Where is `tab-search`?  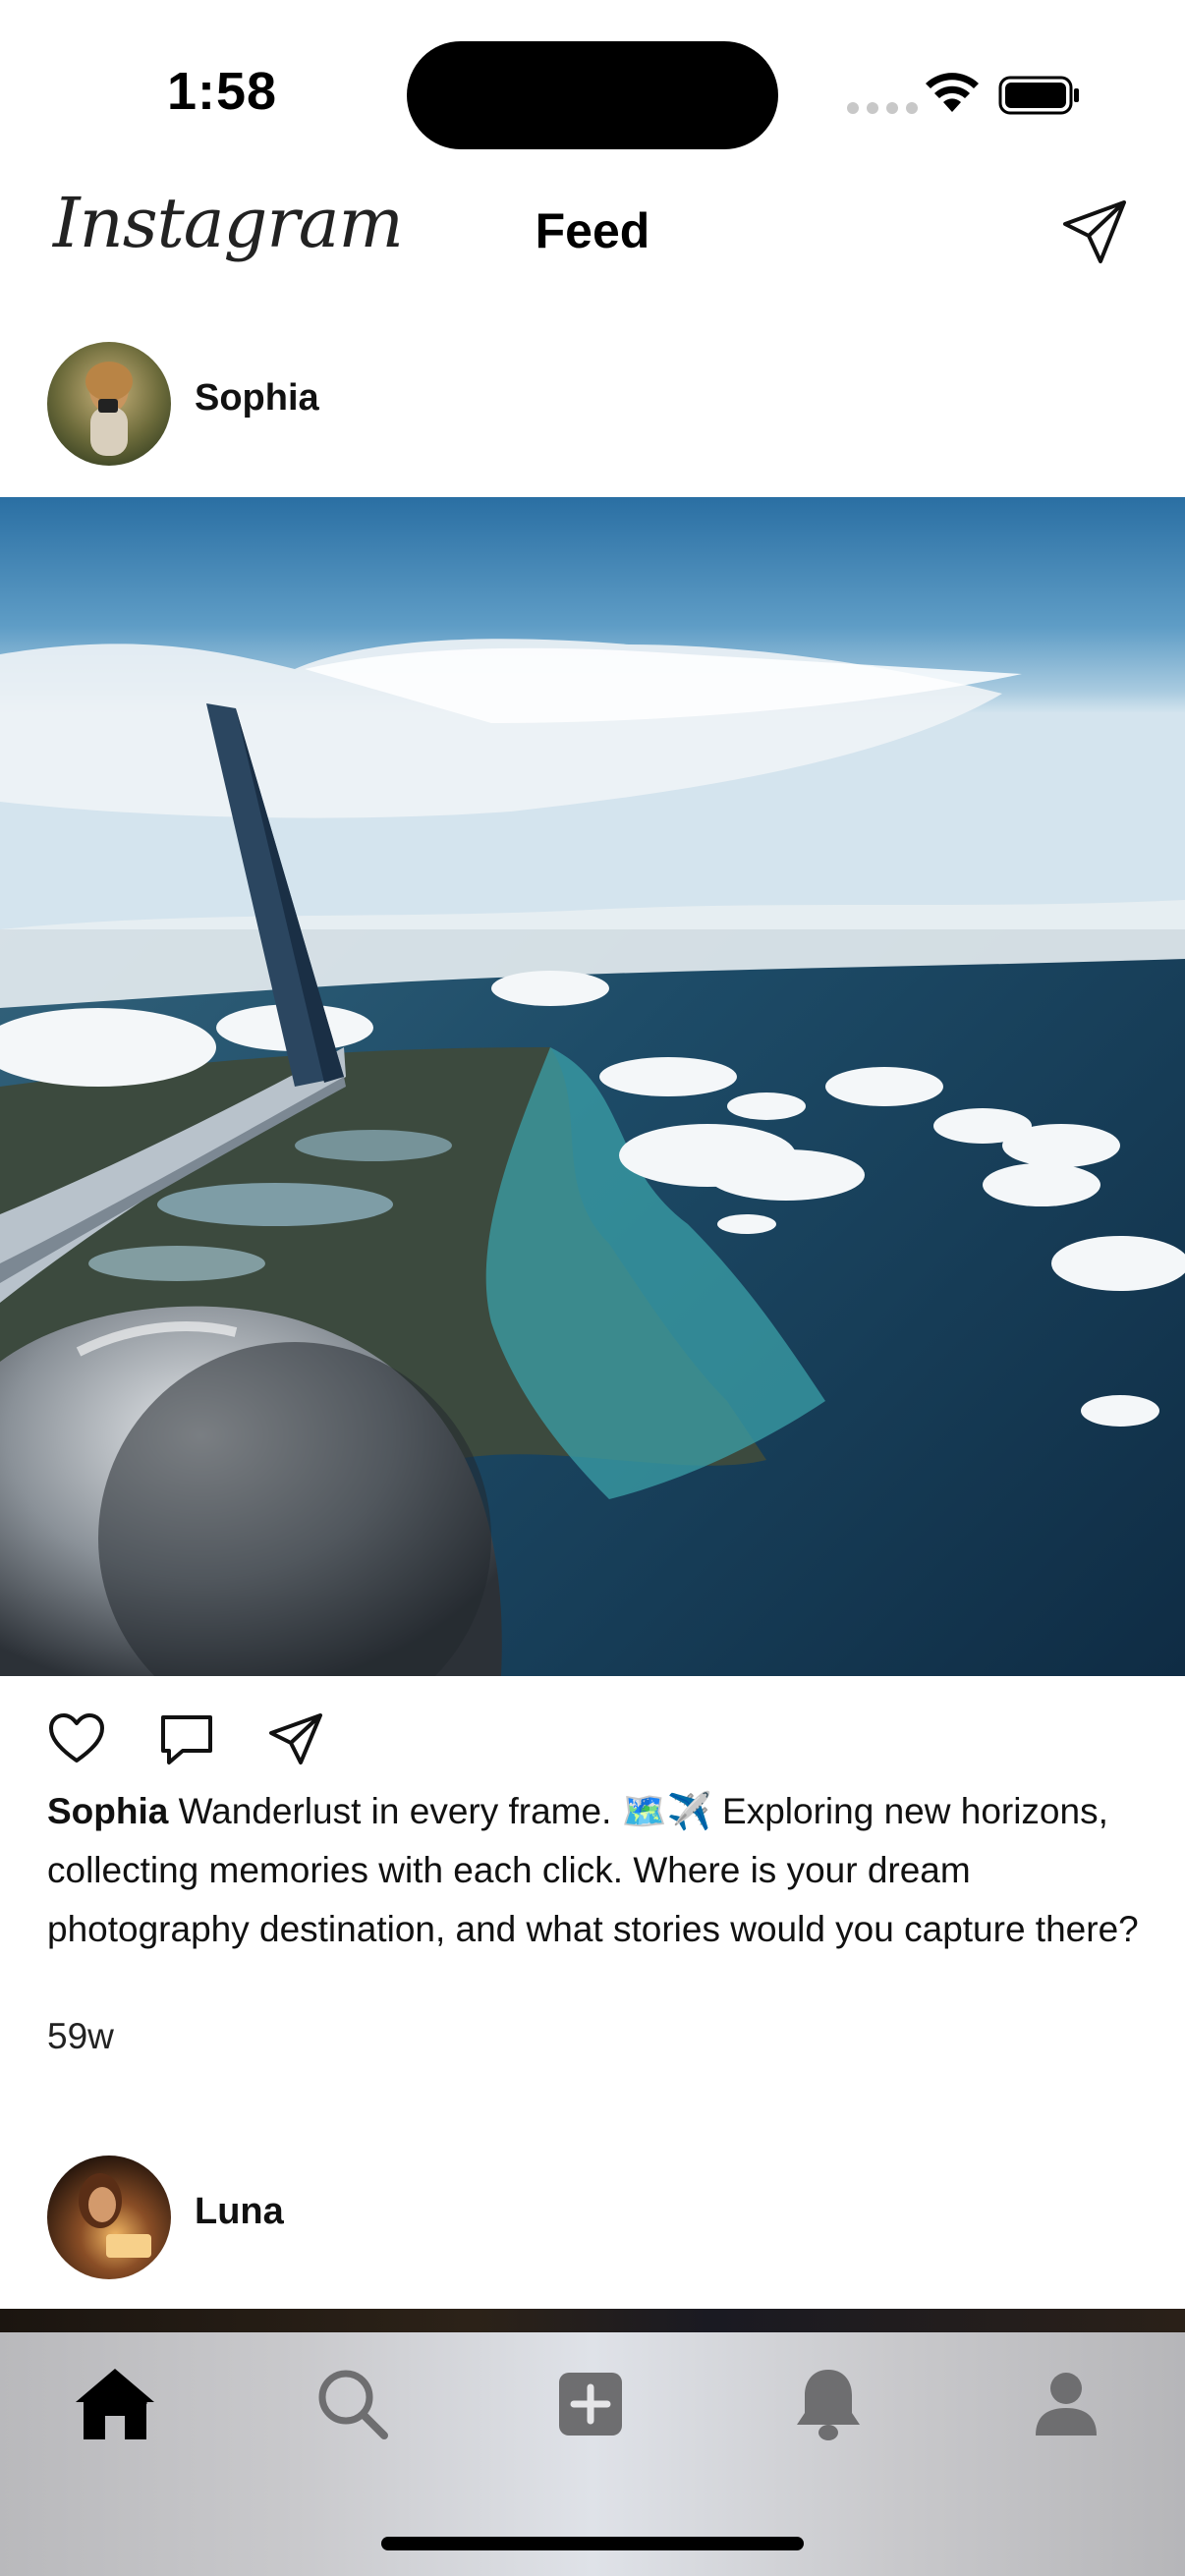 tab-search is located at coordinates (353, 2404).